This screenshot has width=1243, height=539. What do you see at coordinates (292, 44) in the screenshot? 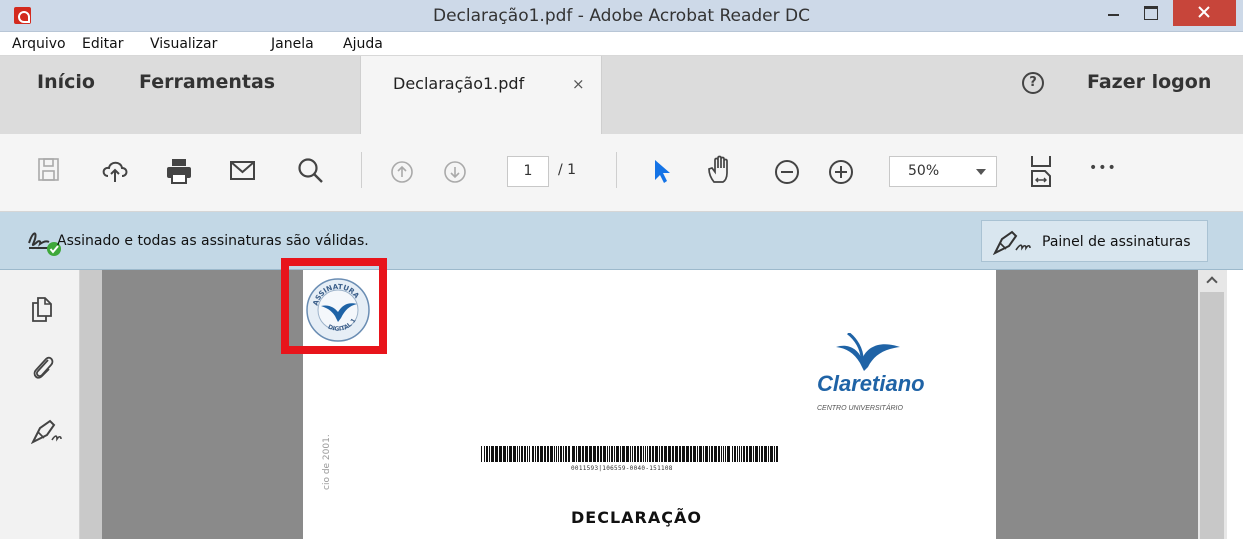
I see `menu-janela: Janela` at bounding box center [292, 44].